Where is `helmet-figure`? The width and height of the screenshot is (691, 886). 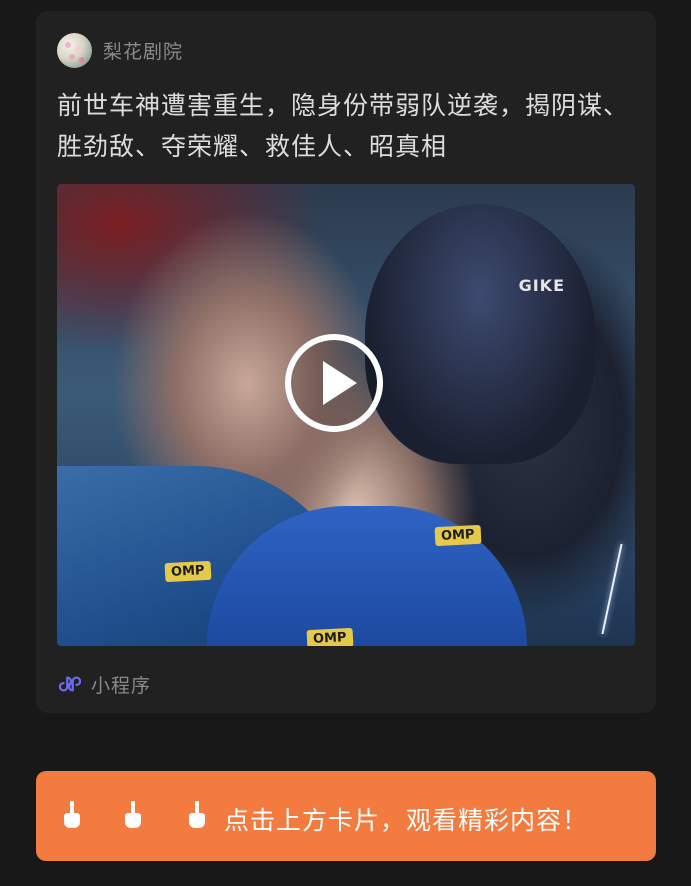
helmet-figure is located at coordinates (480, 334).